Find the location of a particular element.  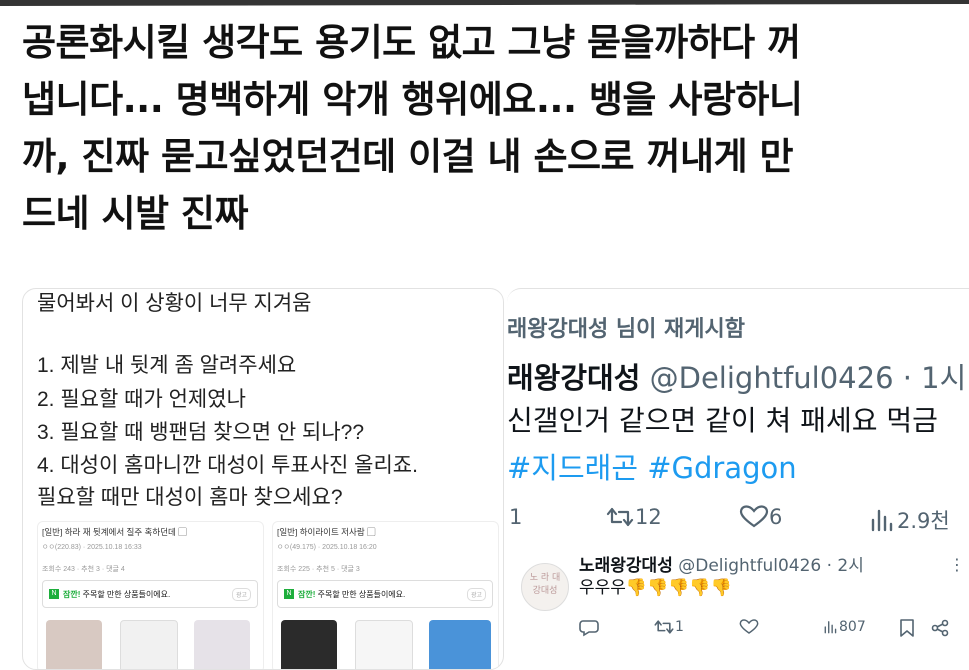

reply-body: 우우우👎👎👎👎👎 is located at coordinates (655, 588).